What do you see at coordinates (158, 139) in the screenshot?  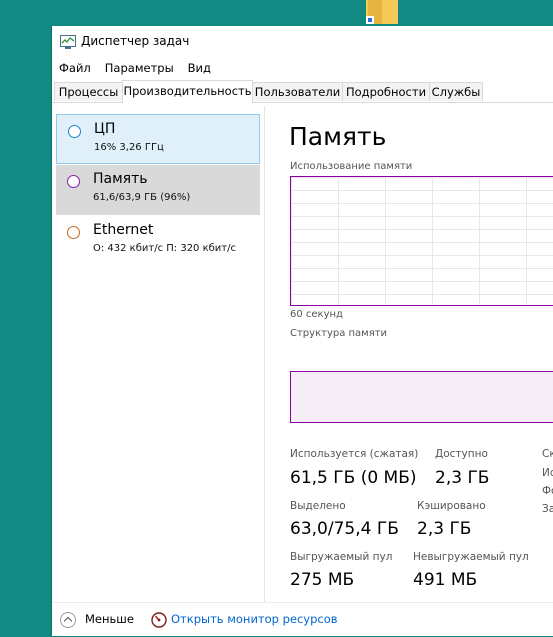 I see `sidebar-item-cpu: ЦП 16% 3,26 ГГц` at bounding box center [158, 139].